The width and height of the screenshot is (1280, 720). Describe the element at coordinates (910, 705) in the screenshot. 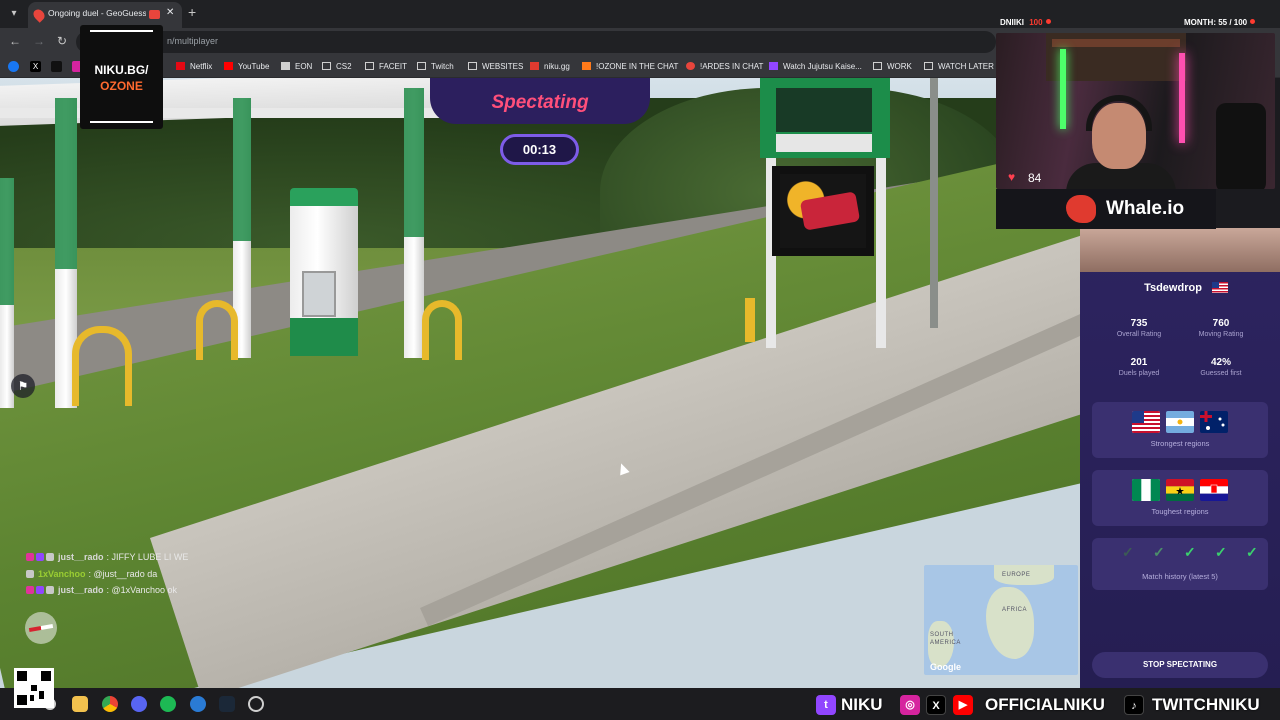

I see `instagram-icon: ◎` at that location.